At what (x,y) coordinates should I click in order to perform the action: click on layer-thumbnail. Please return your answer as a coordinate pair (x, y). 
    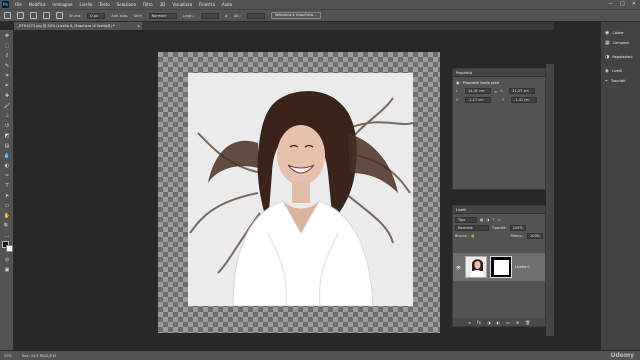
    Looking at the image, I should click on (476, 267).